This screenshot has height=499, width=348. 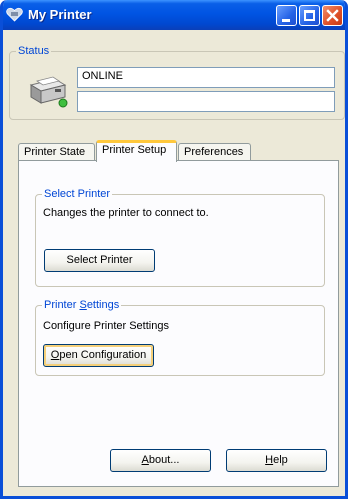 I want to click on status-line-2-field, so click(x=206, y=101).